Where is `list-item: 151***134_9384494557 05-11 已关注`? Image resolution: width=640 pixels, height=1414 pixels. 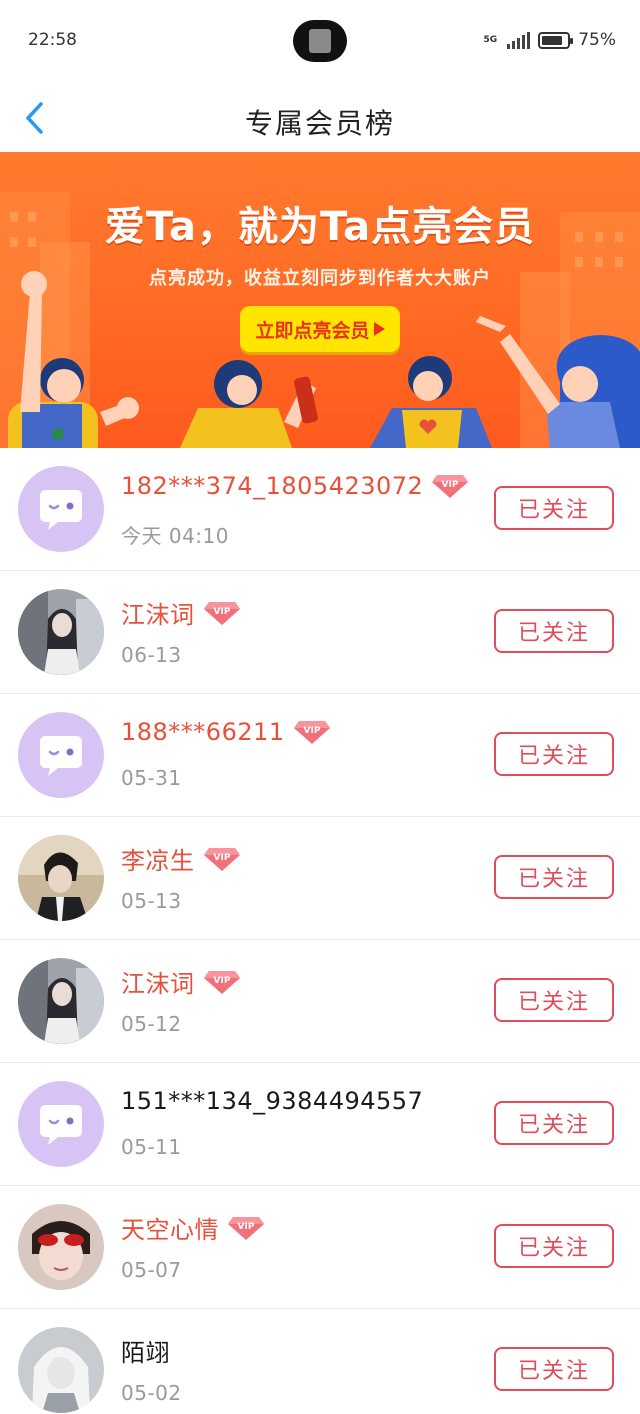 list-item: 151***134_9384494557 05-11 已关注 is located at coordinates (320, 1124).